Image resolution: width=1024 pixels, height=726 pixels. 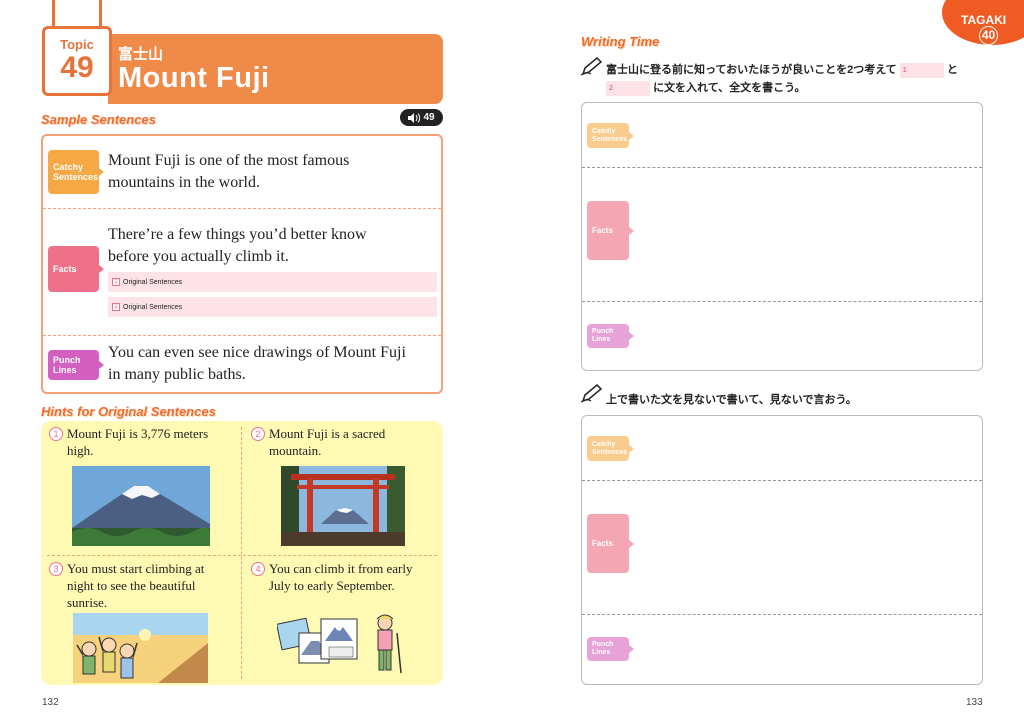 I want to click on writing-box-2: Catchy Sentences Facts Punch Lines, so click(x=782, y=550).